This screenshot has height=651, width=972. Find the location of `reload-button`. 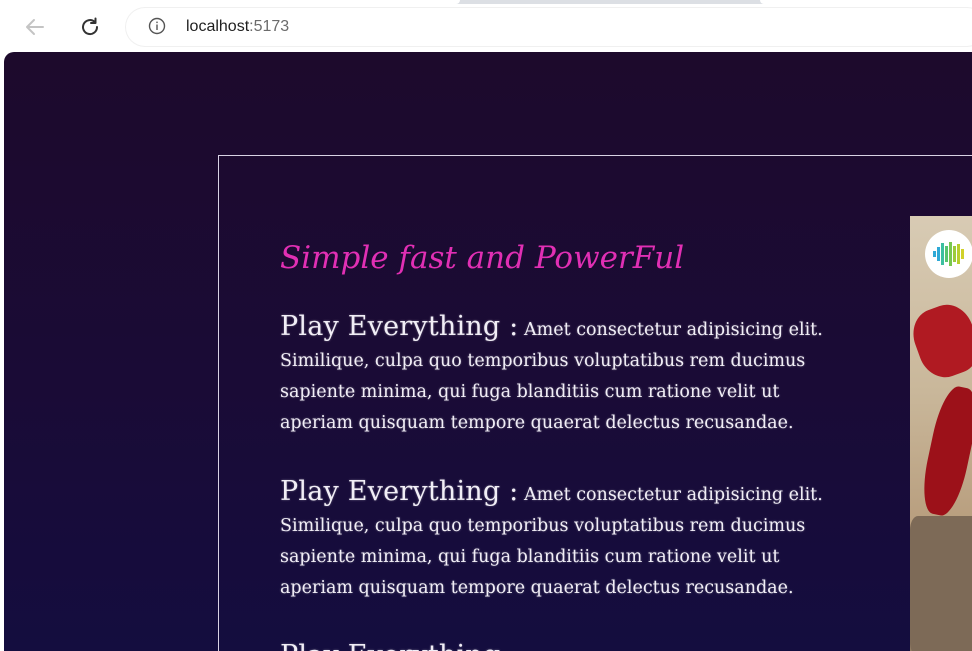

reload-button is located at coordinates (90, 27).